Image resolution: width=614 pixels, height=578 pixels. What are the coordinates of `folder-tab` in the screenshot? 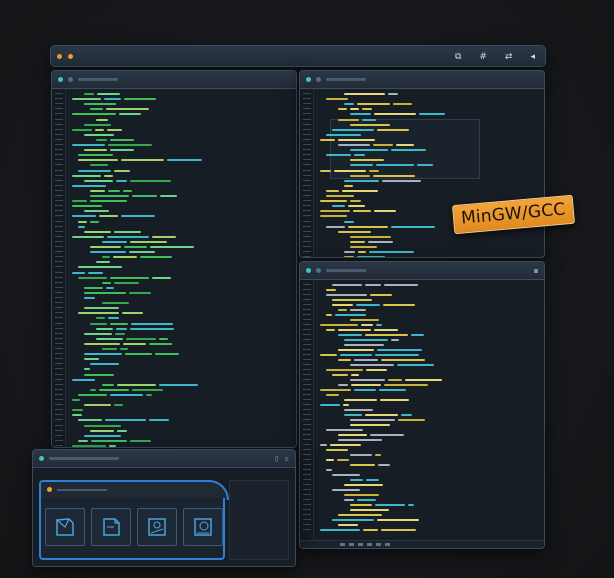 It's located at (134, 490).